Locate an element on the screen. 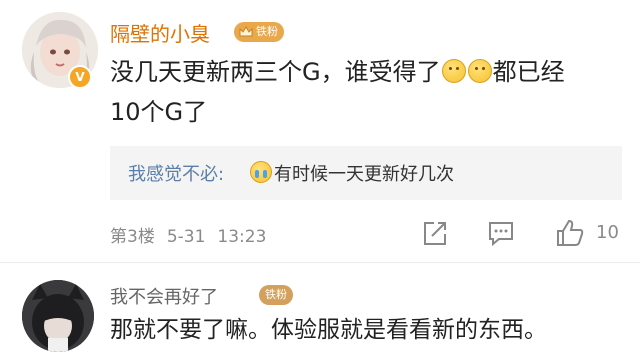  reply-box: 我感觉不必: 有时候一天更新好几次 is located at coordinates (366, 173).